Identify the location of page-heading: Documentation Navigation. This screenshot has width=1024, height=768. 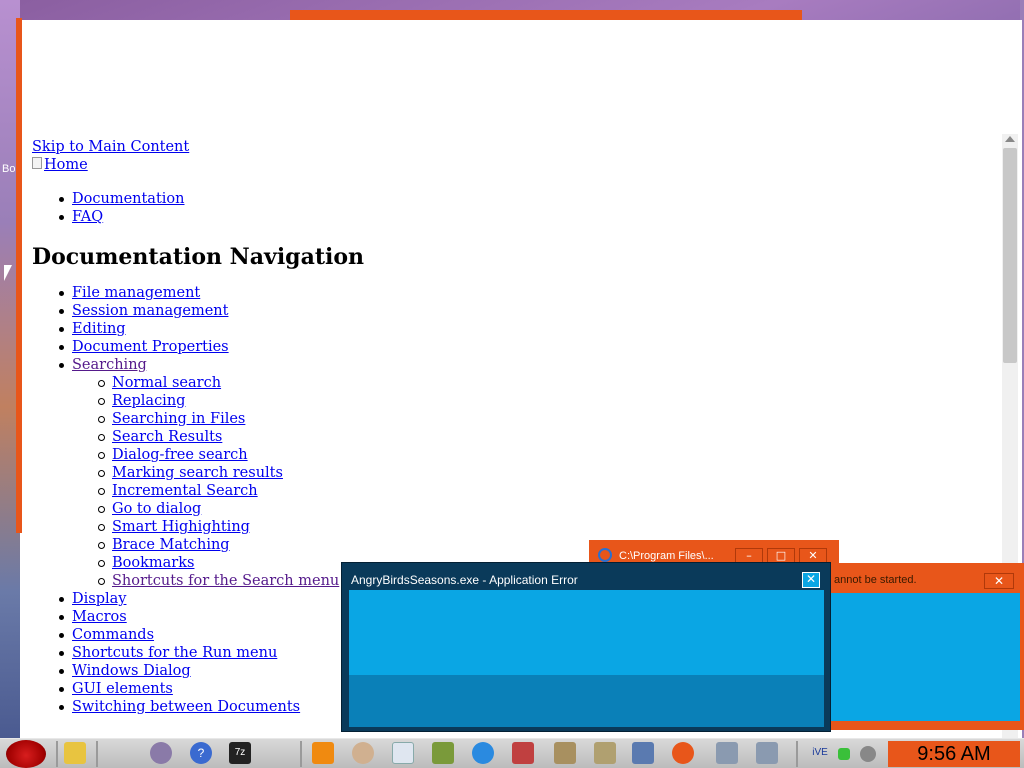
(198, 257).